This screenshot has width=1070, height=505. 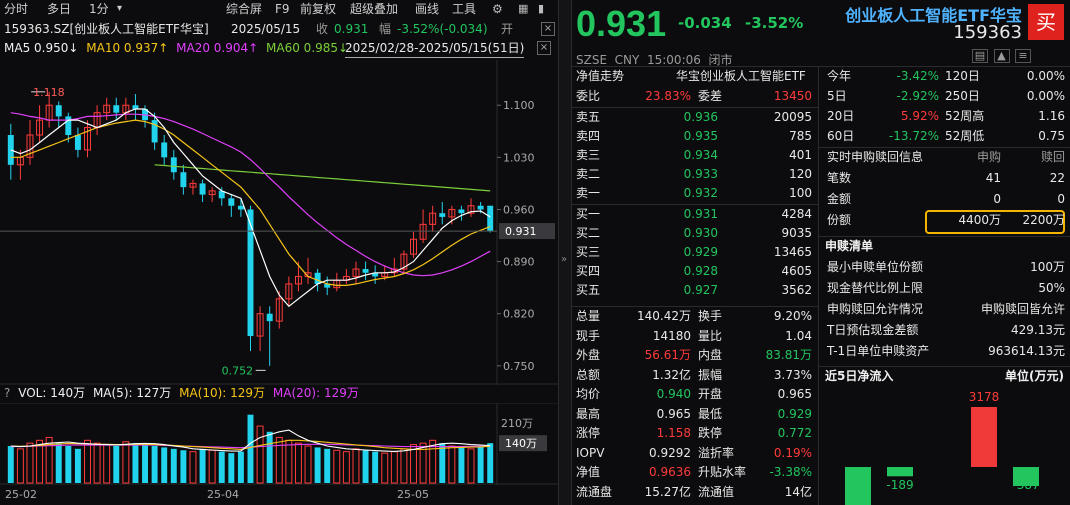 I want to click on bid-level-row: 买五 0.927 3562, so click(x=695, y=290).